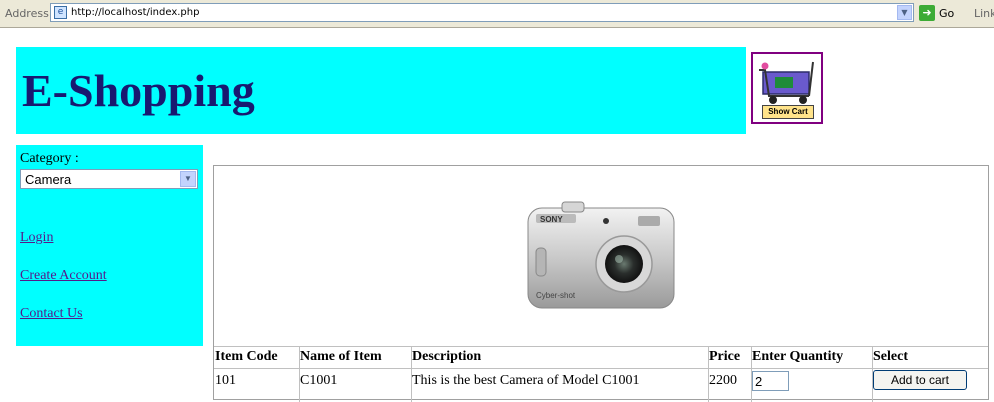 The width and height of the screenshot is (994, 402). I want to click on category-label: Category :, so click(49, 158).